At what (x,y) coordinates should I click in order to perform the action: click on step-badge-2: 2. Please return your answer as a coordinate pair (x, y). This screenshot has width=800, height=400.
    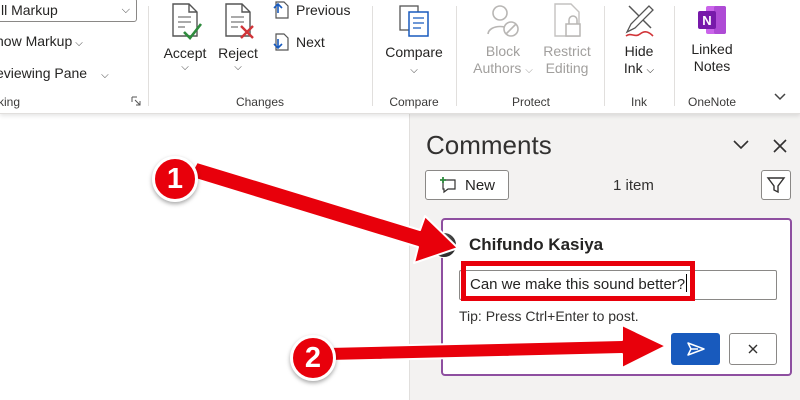
    Looking at the image, I should click on (313, 358).